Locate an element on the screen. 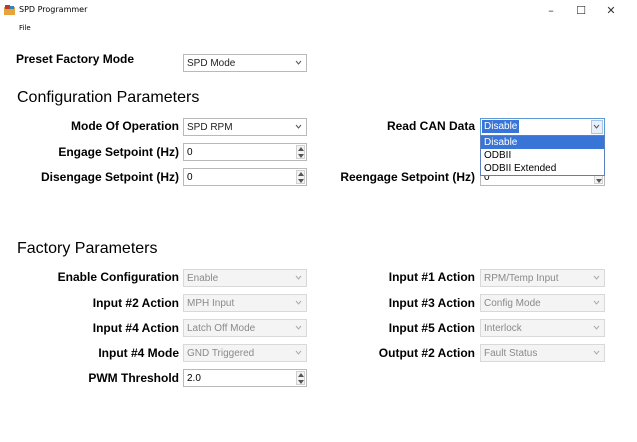  pwm-value: 2.0 is located at coordinates (194, 378).